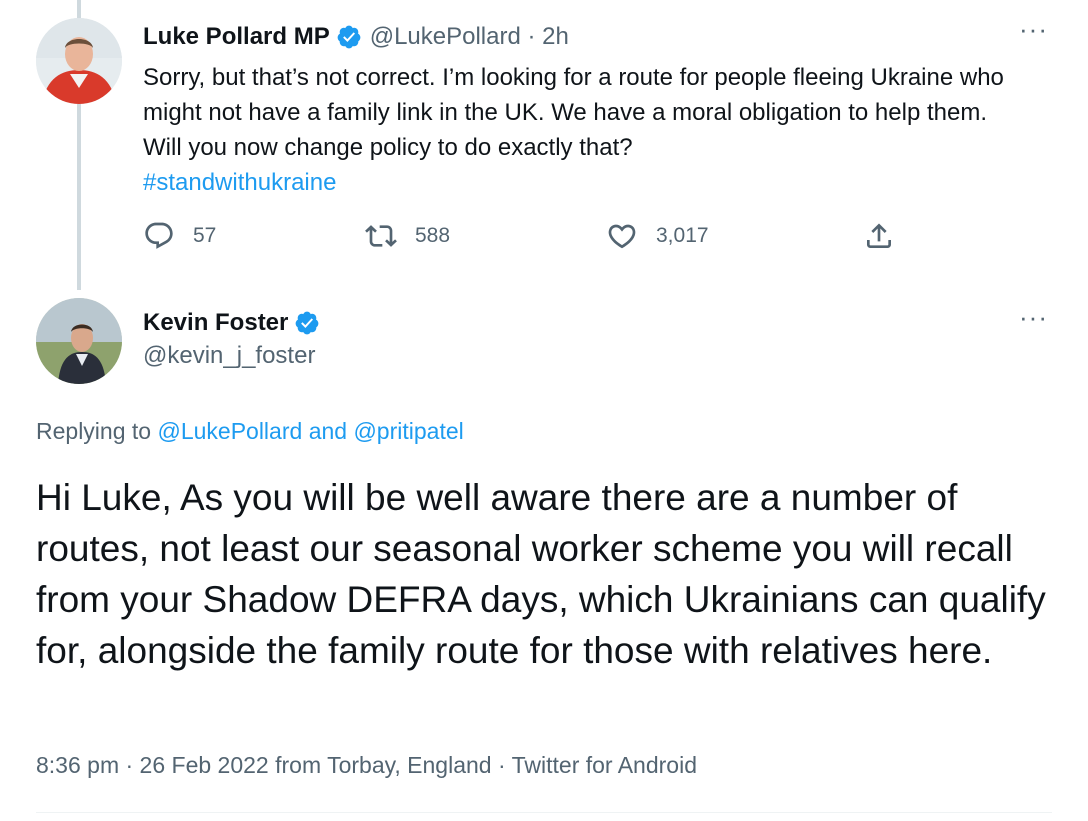 Image resolution: width=1088 pixels, height=821 pixels. What do you see at coordinates (79, 61) in the screenshot?
I see `avatar-luke-pollard` at bounding box center [79, 61].